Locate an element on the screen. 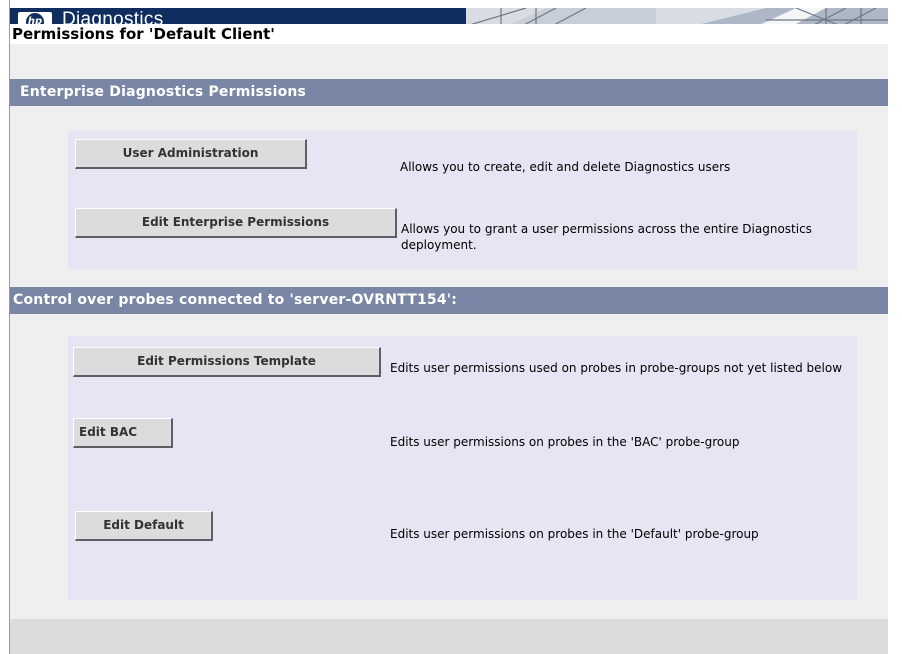 This screenshot has width=902, height=654. bottom-bar is located at coordinates (449, 636).